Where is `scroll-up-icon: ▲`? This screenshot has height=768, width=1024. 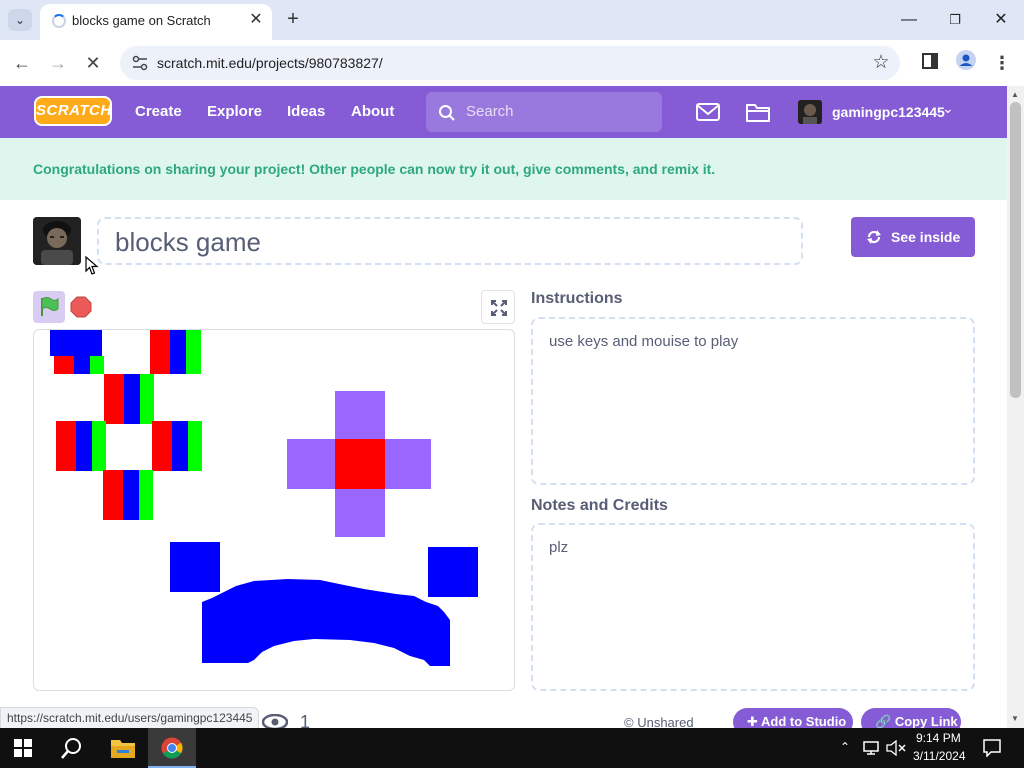
scroll-up-icon: ▲ is located at coordinates (1015, 94).